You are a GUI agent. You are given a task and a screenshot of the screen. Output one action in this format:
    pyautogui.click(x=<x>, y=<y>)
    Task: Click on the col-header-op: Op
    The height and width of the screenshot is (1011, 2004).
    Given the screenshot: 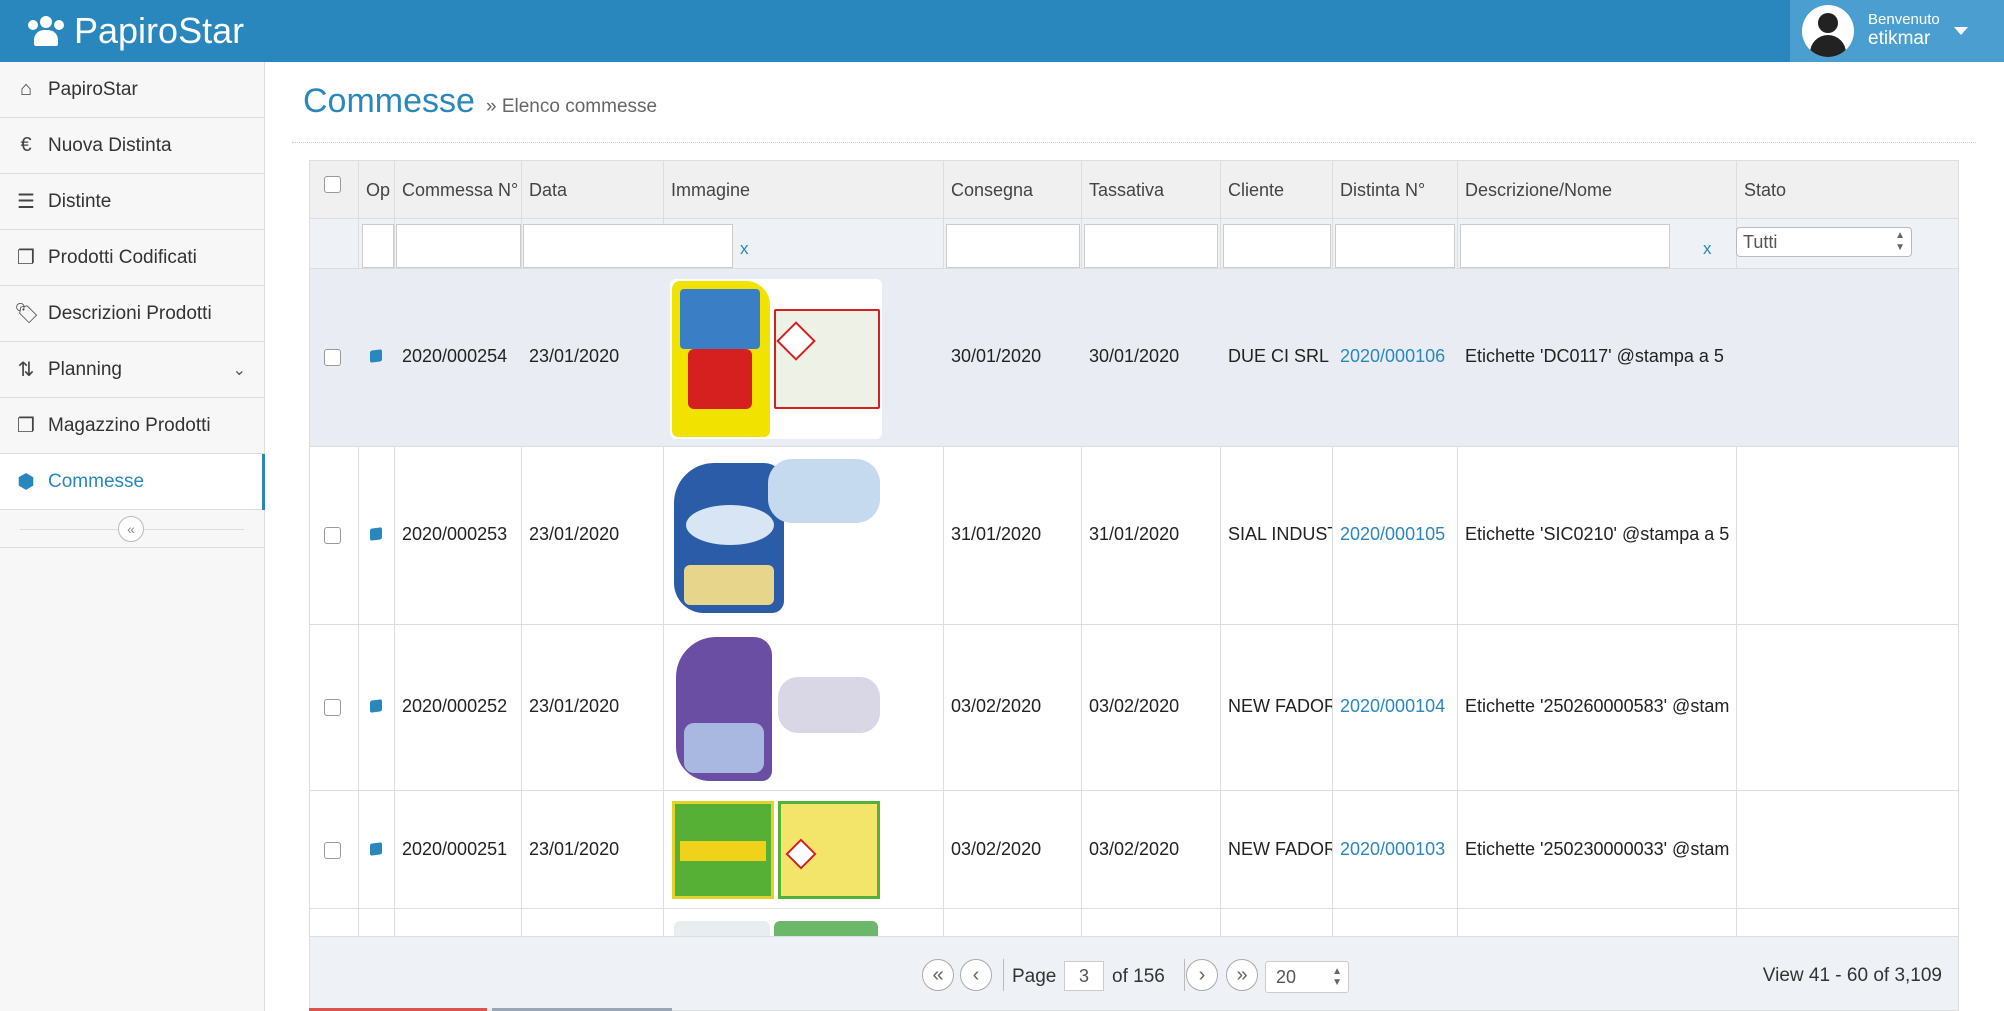 What is the action you would take?
    pyautogui.click(x=376, y=190)
    